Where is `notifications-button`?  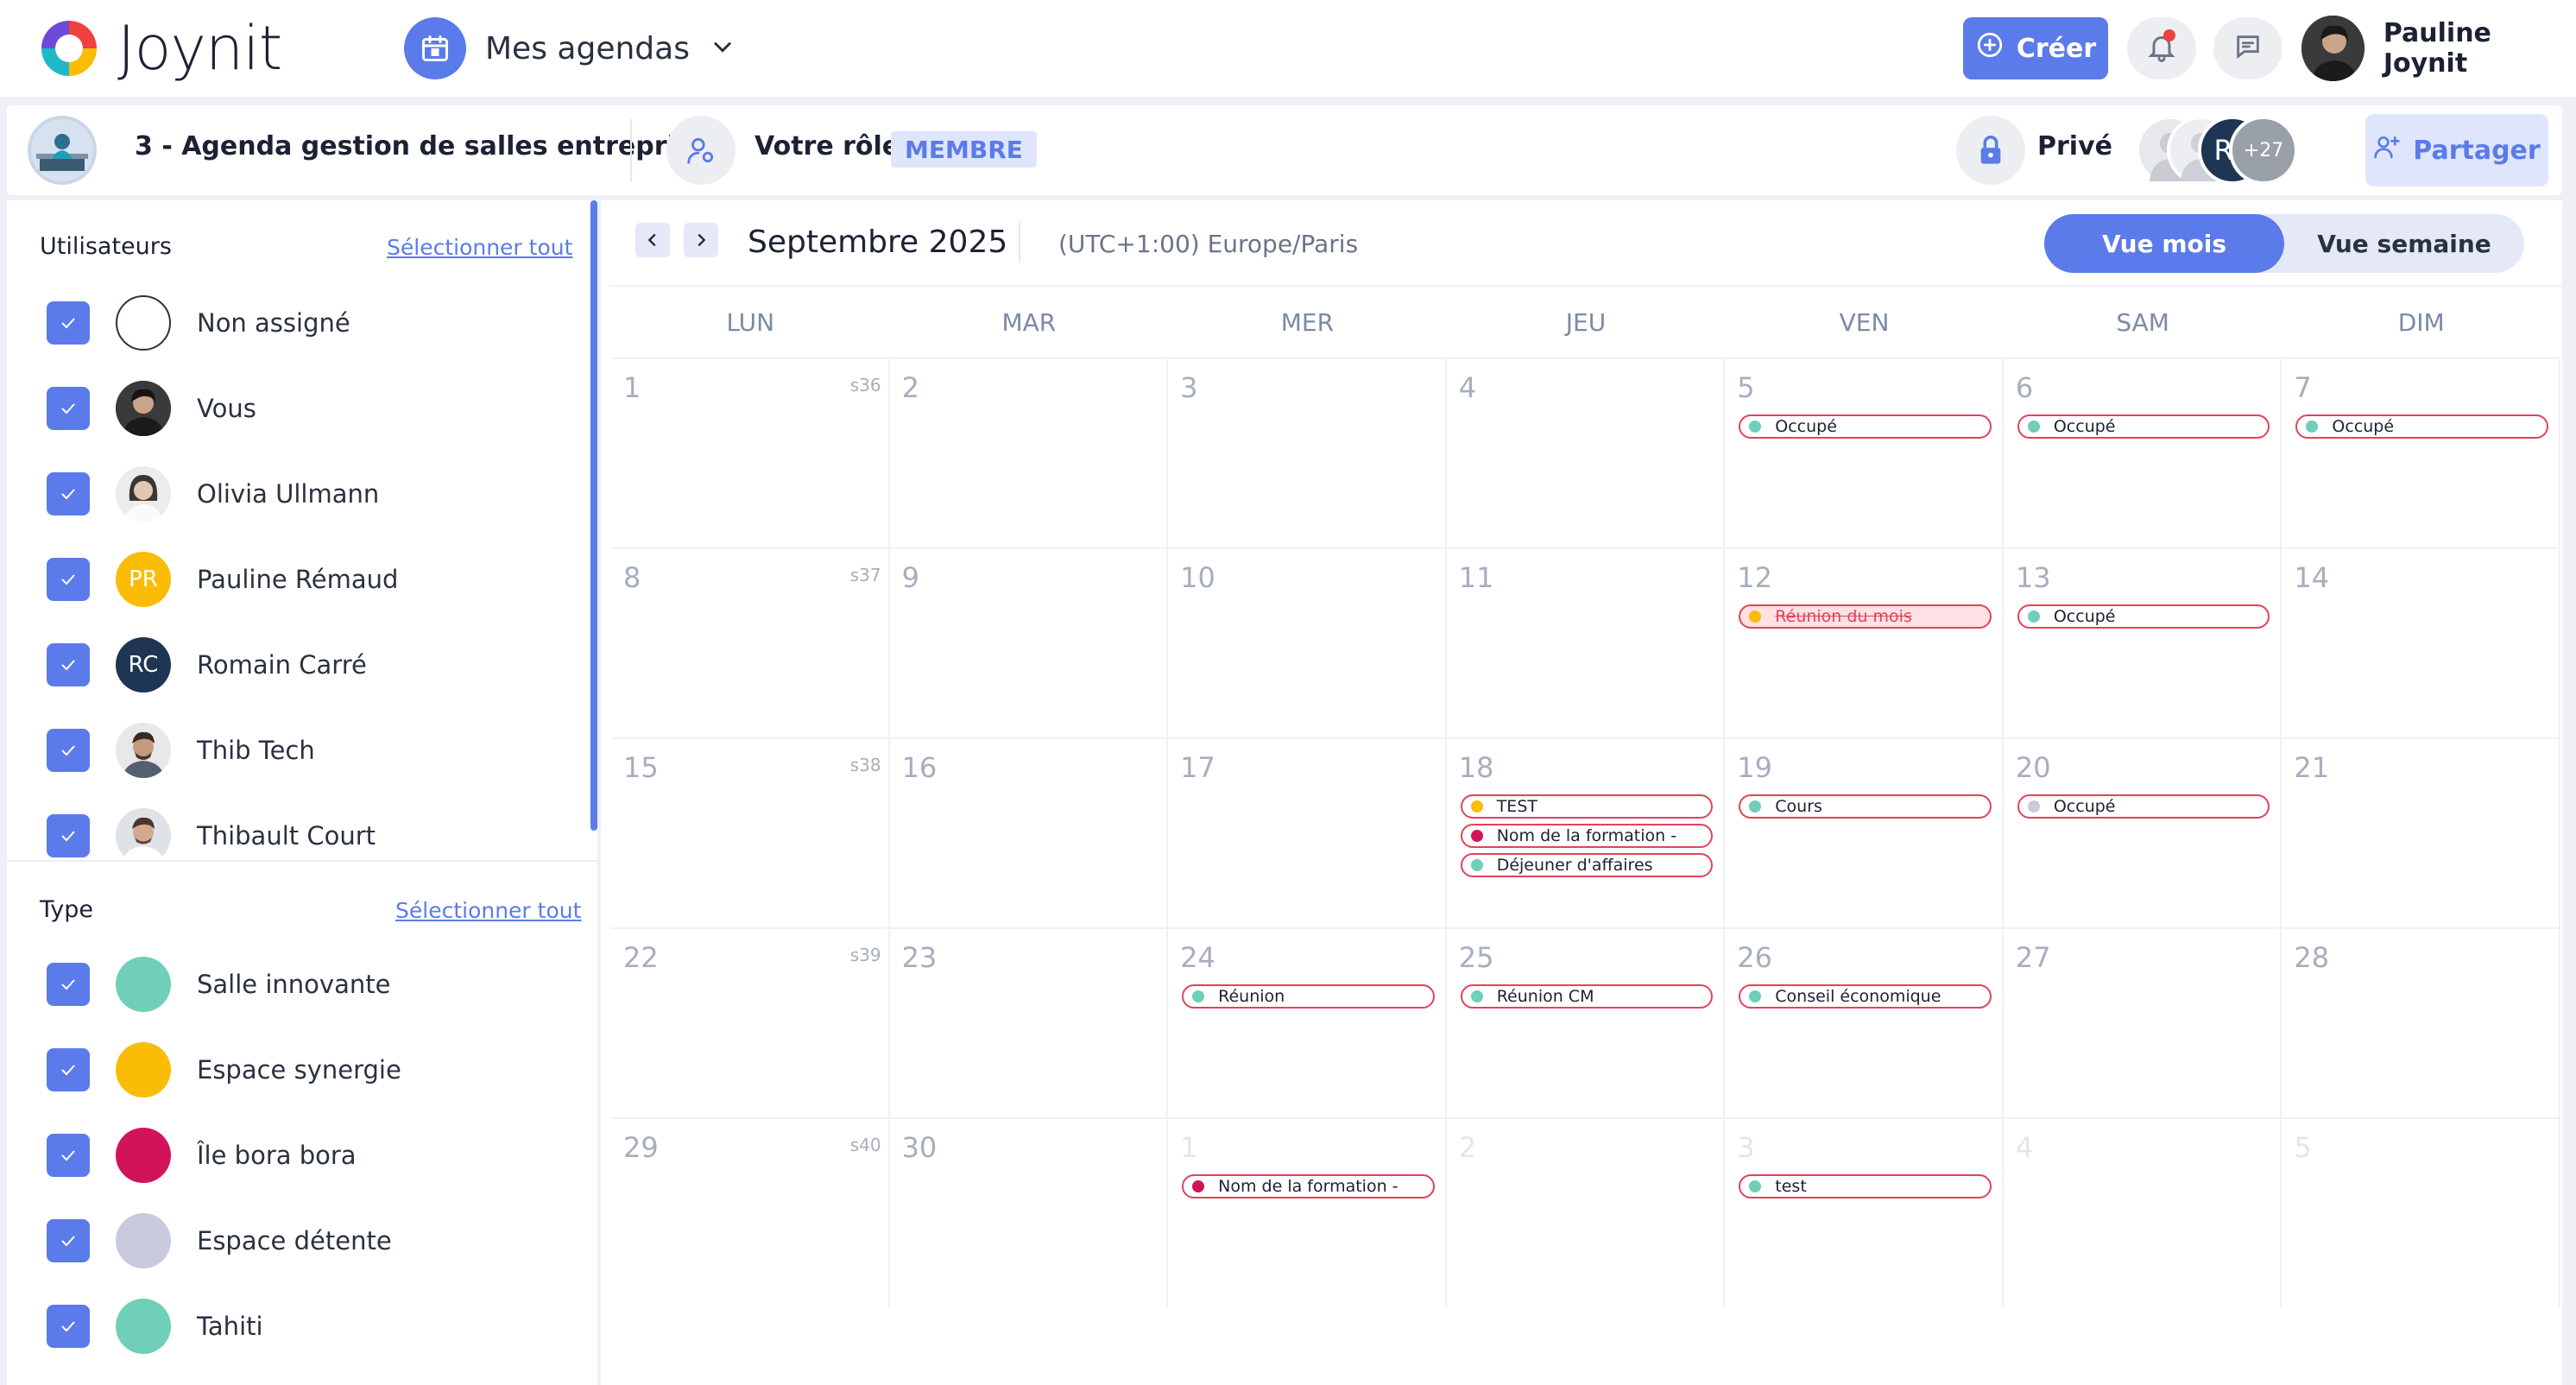 notifications-button is located at coordinates (2161, 48).